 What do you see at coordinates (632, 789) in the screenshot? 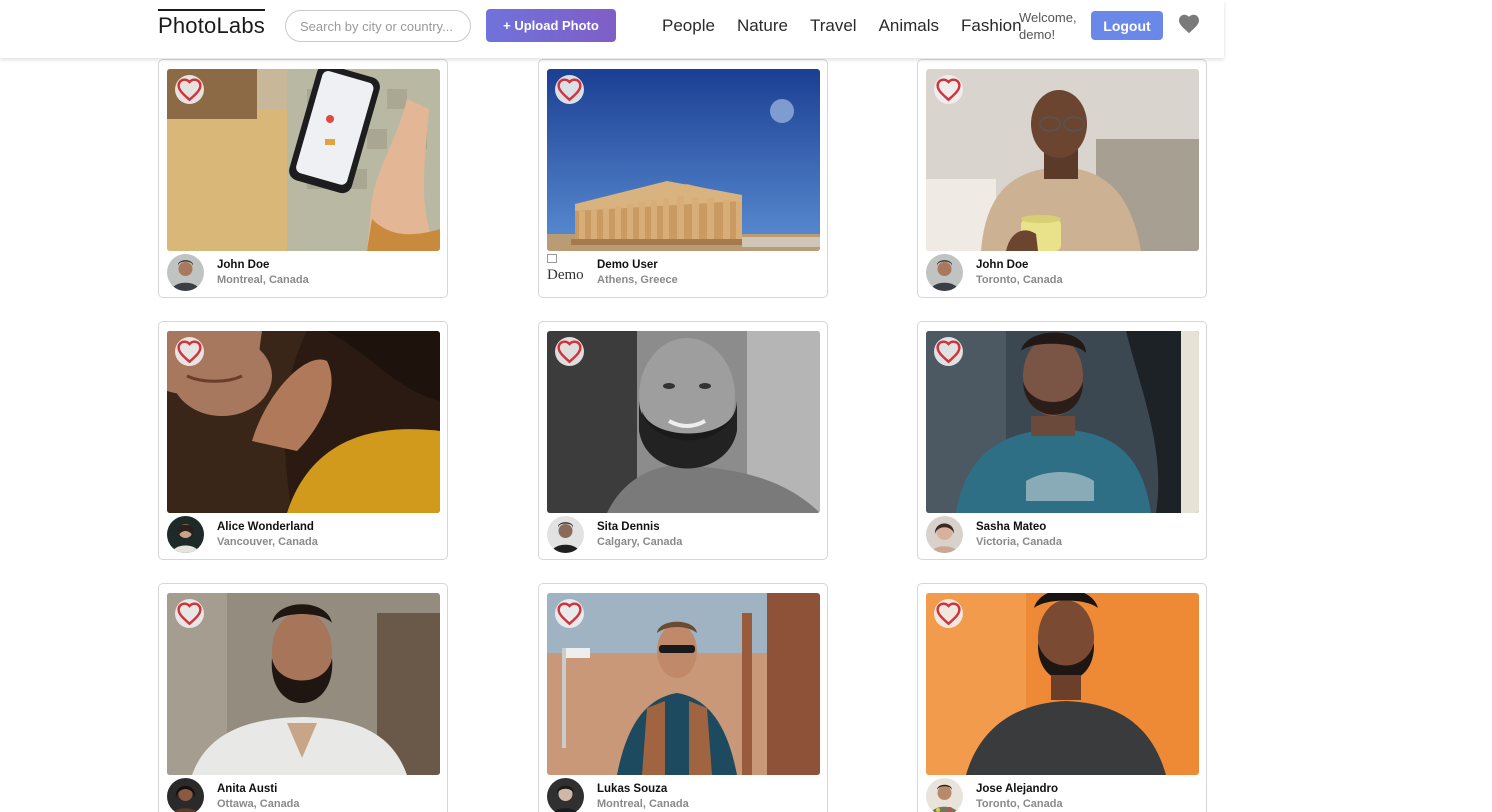
I see `photographer-name: Lukas Souza` at bounding box center [632, 789].